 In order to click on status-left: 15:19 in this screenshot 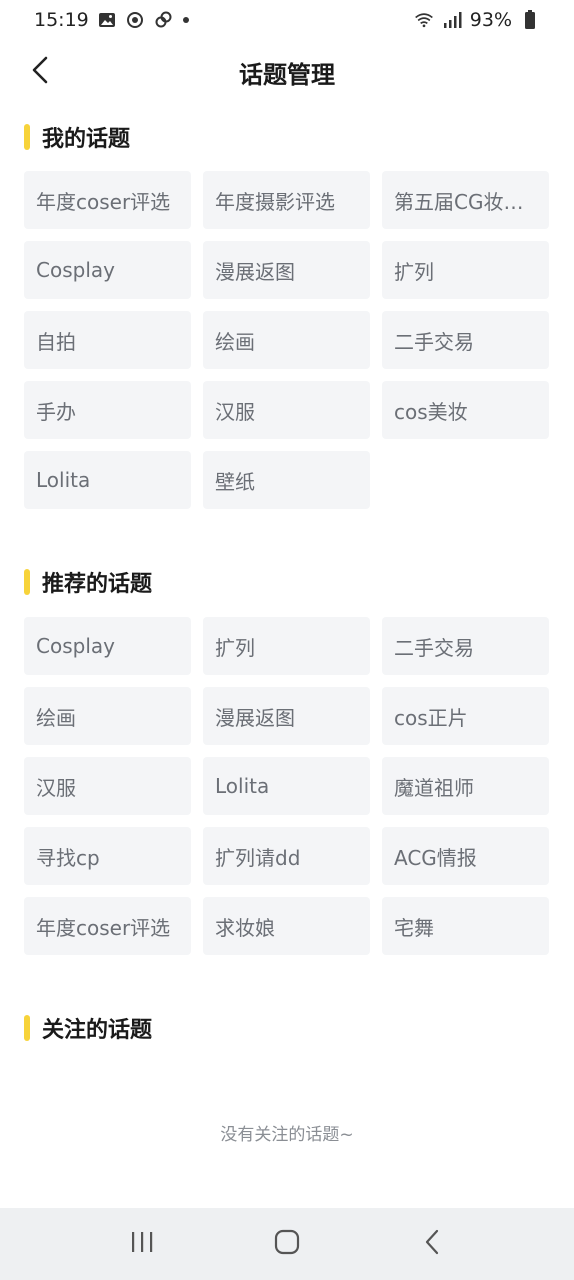, I will do `click(111, 20)`.